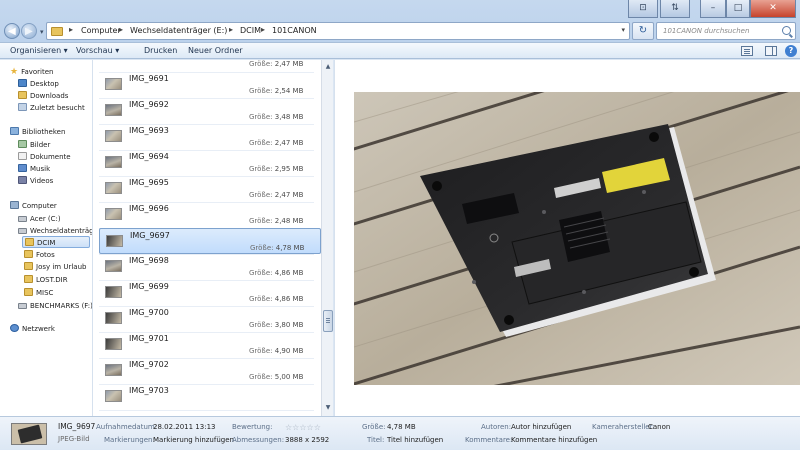 The image size is (800, 450). I want to click on nav-label: Bibliotheken, so click(44, 132).